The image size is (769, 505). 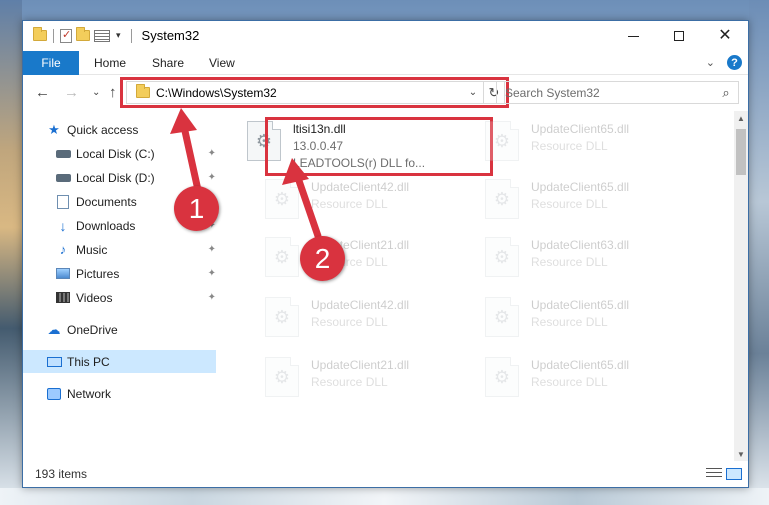 What do you see at coordinates (119, 129) in the screenshot?
I see `sidebar-item-quick-access: ★ Quick access` at bounding box center [119, 129].